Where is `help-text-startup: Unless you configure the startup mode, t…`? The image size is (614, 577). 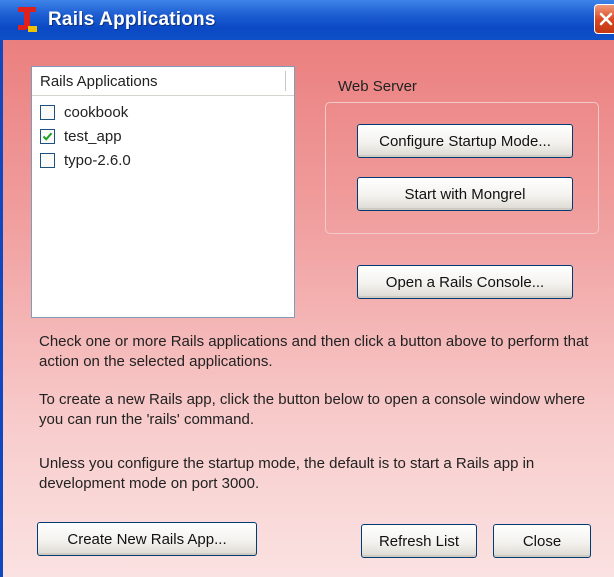 help-text-startup: Unless you configure the startup mode, t… is located at coordinates (287, 473).